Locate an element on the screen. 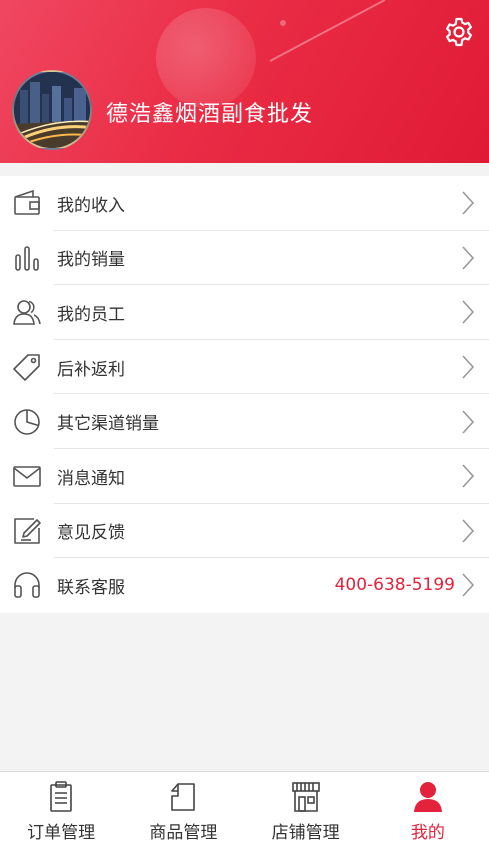 The image size is (489, 846). nav-item-mine: 我的 is located at coordinates (428, 809).